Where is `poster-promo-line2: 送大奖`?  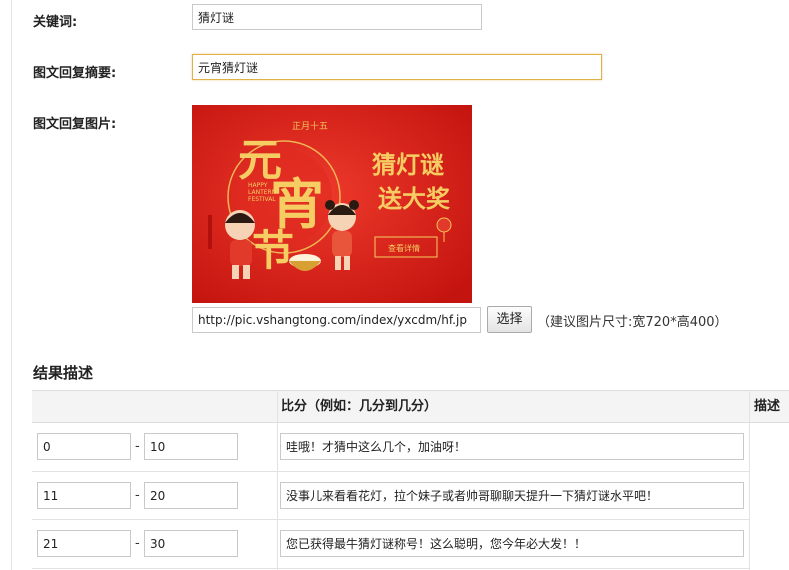 poster-promo-line2: 送大奖 is located at coordinates (414, 198).